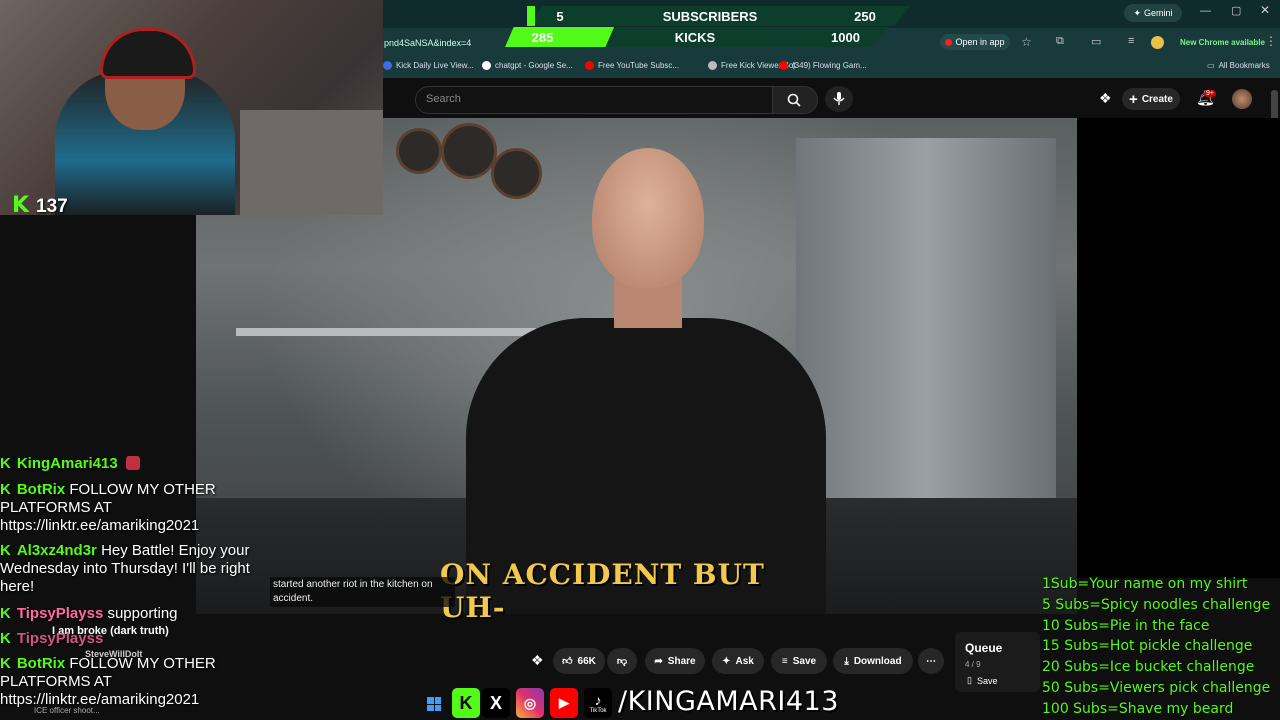 This screenshot has width=1280, height=720. I want to click on reading-list-icon: ≡, so click(1131, 41).